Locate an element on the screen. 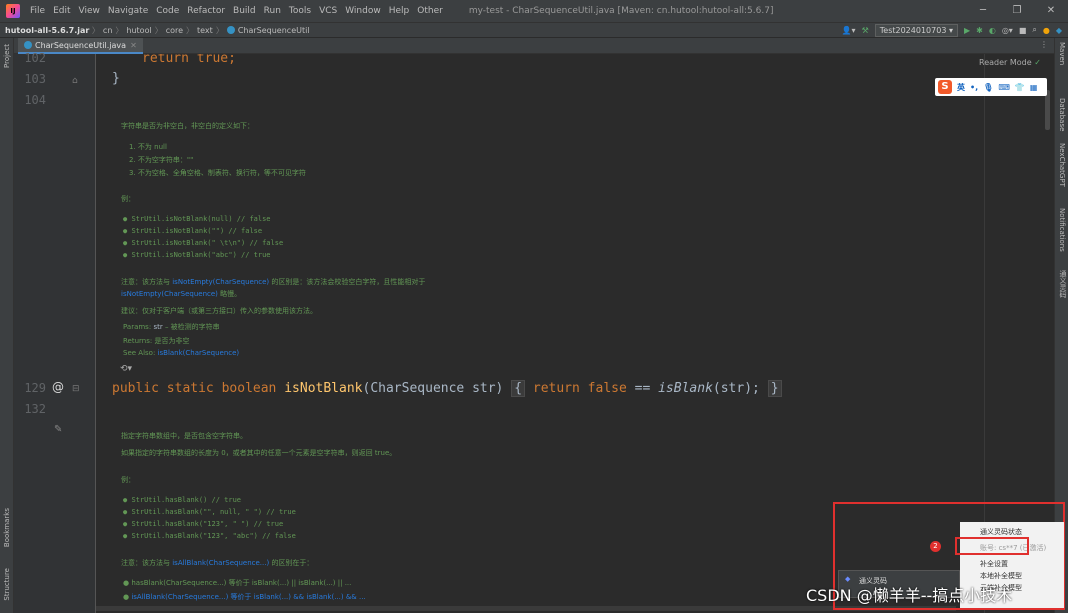 This screenshot has width=1068, height=613. run-config-label: Test2024010703 is located at coordinates (913, 30).